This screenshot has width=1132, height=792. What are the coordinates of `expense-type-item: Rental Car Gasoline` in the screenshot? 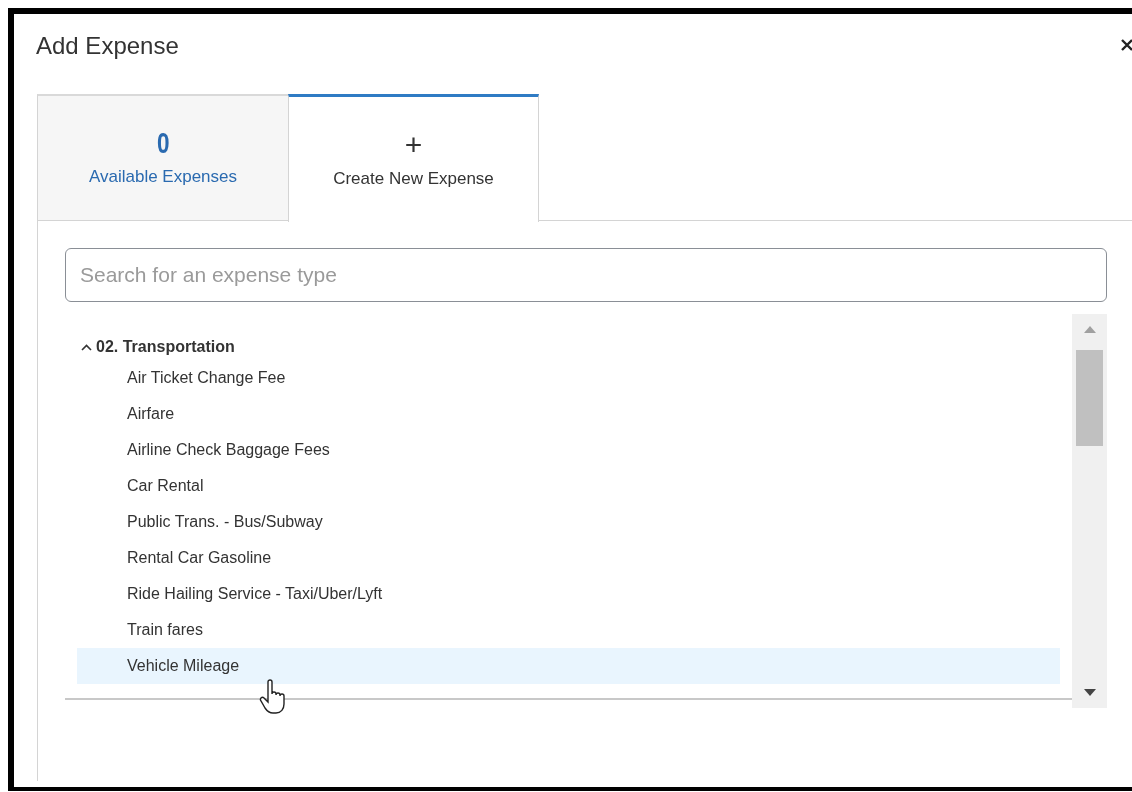 It's located at (568, 558).